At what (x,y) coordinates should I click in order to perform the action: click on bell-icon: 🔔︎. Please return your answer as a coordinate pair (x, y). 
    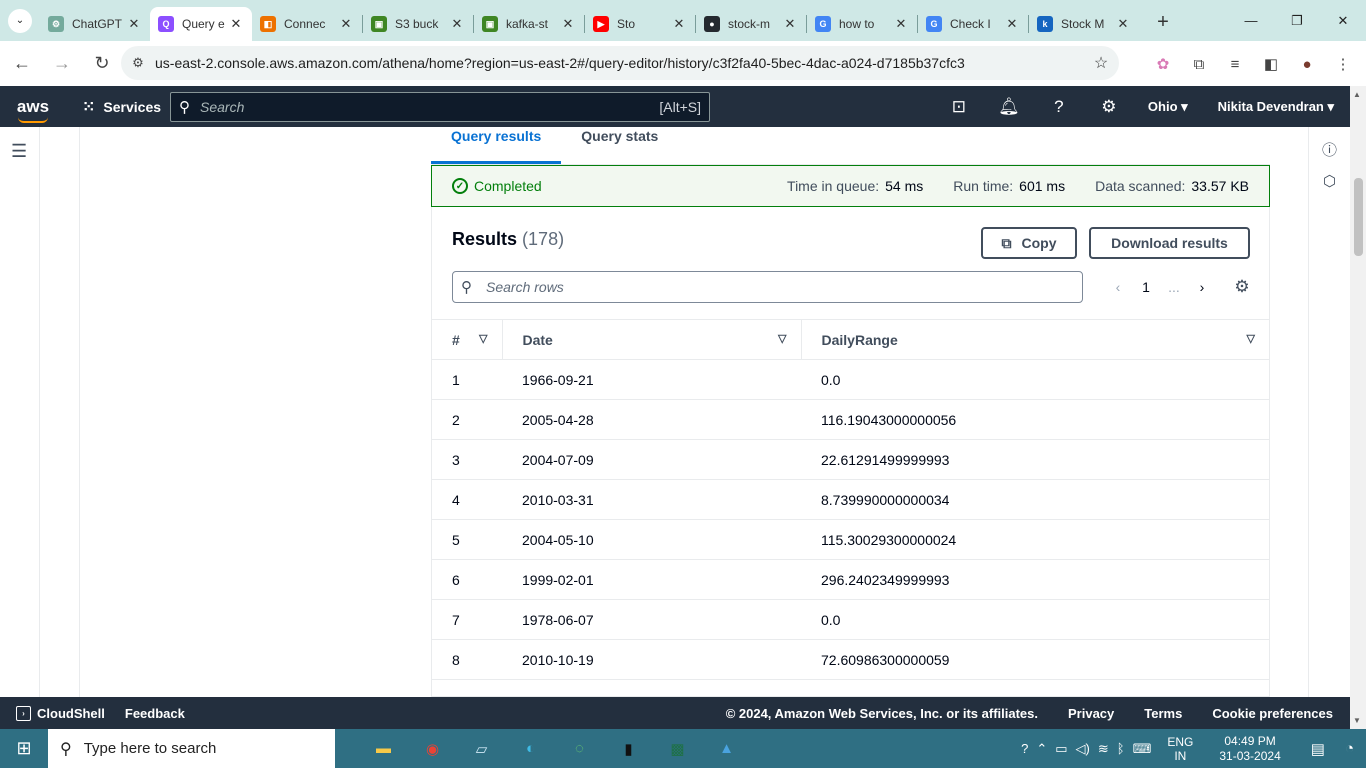
    Looking at the image, I should click on (1009, 107).